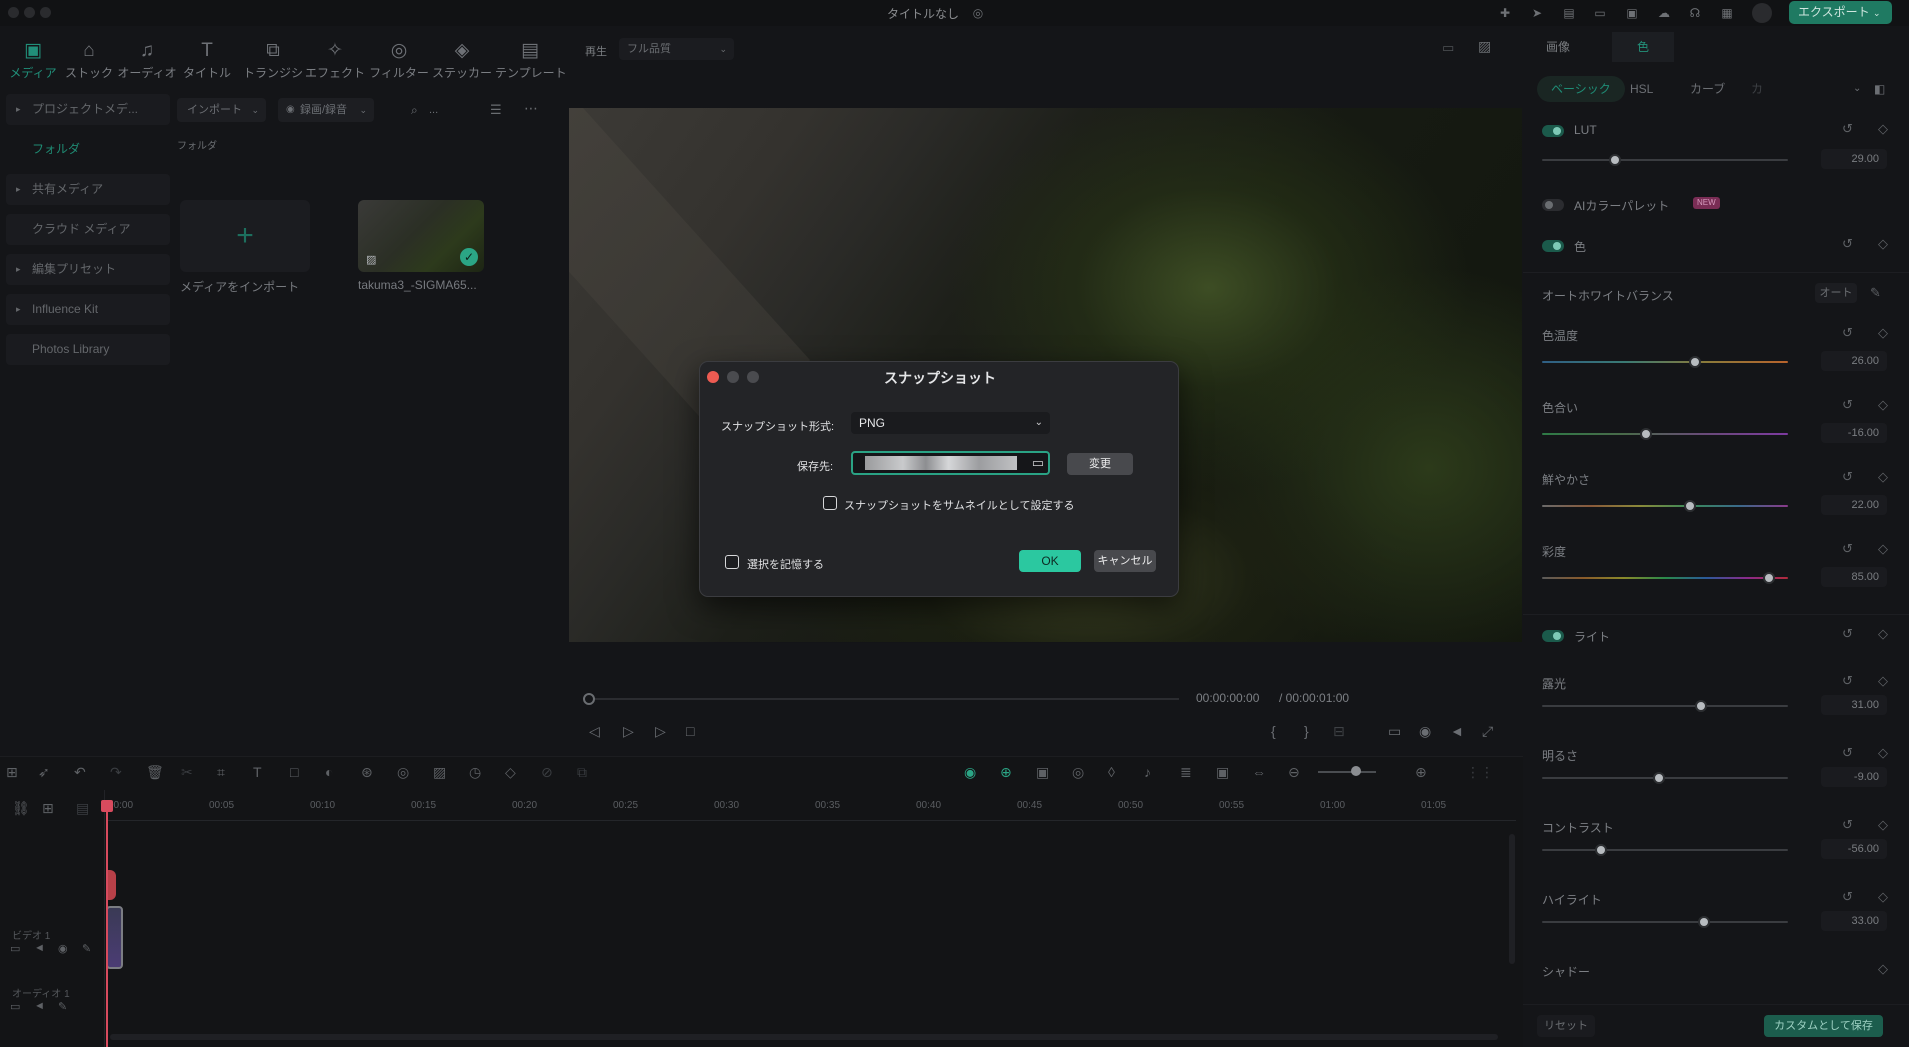 The width and height of the screenshot is (1909, 1047). What do you see at coordinates (1100, 464) in the screenshot?
I see `change-button: 変更` at bounding box center [1100, 464].